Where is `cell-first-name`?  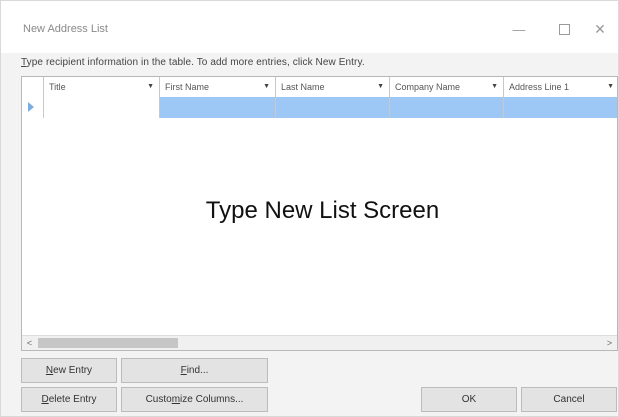
cell-first-name is located at coordinates (218, 107).